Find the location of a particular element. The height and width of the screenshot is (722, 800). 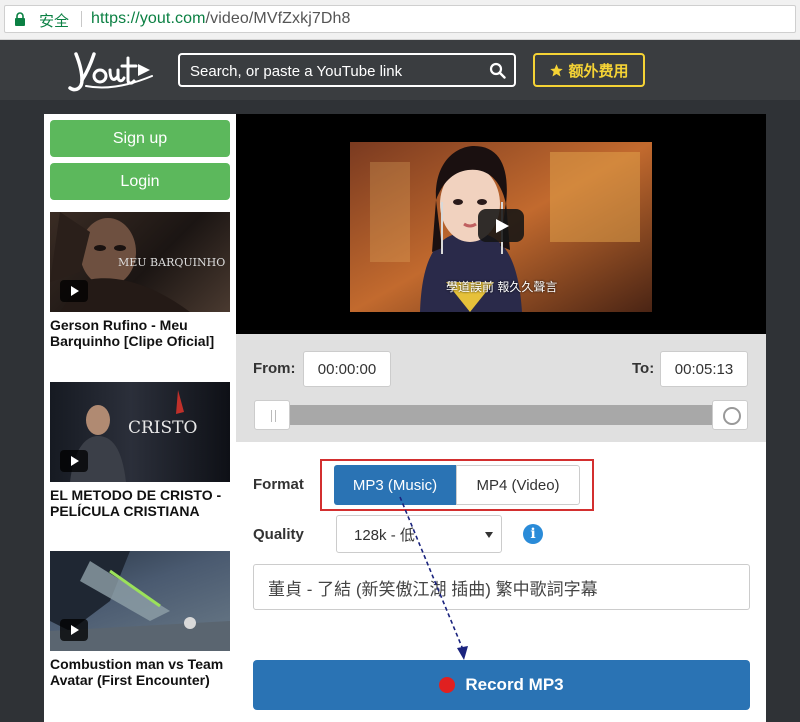

premium-button: 额外费用 is located at coordinates (589, 70).